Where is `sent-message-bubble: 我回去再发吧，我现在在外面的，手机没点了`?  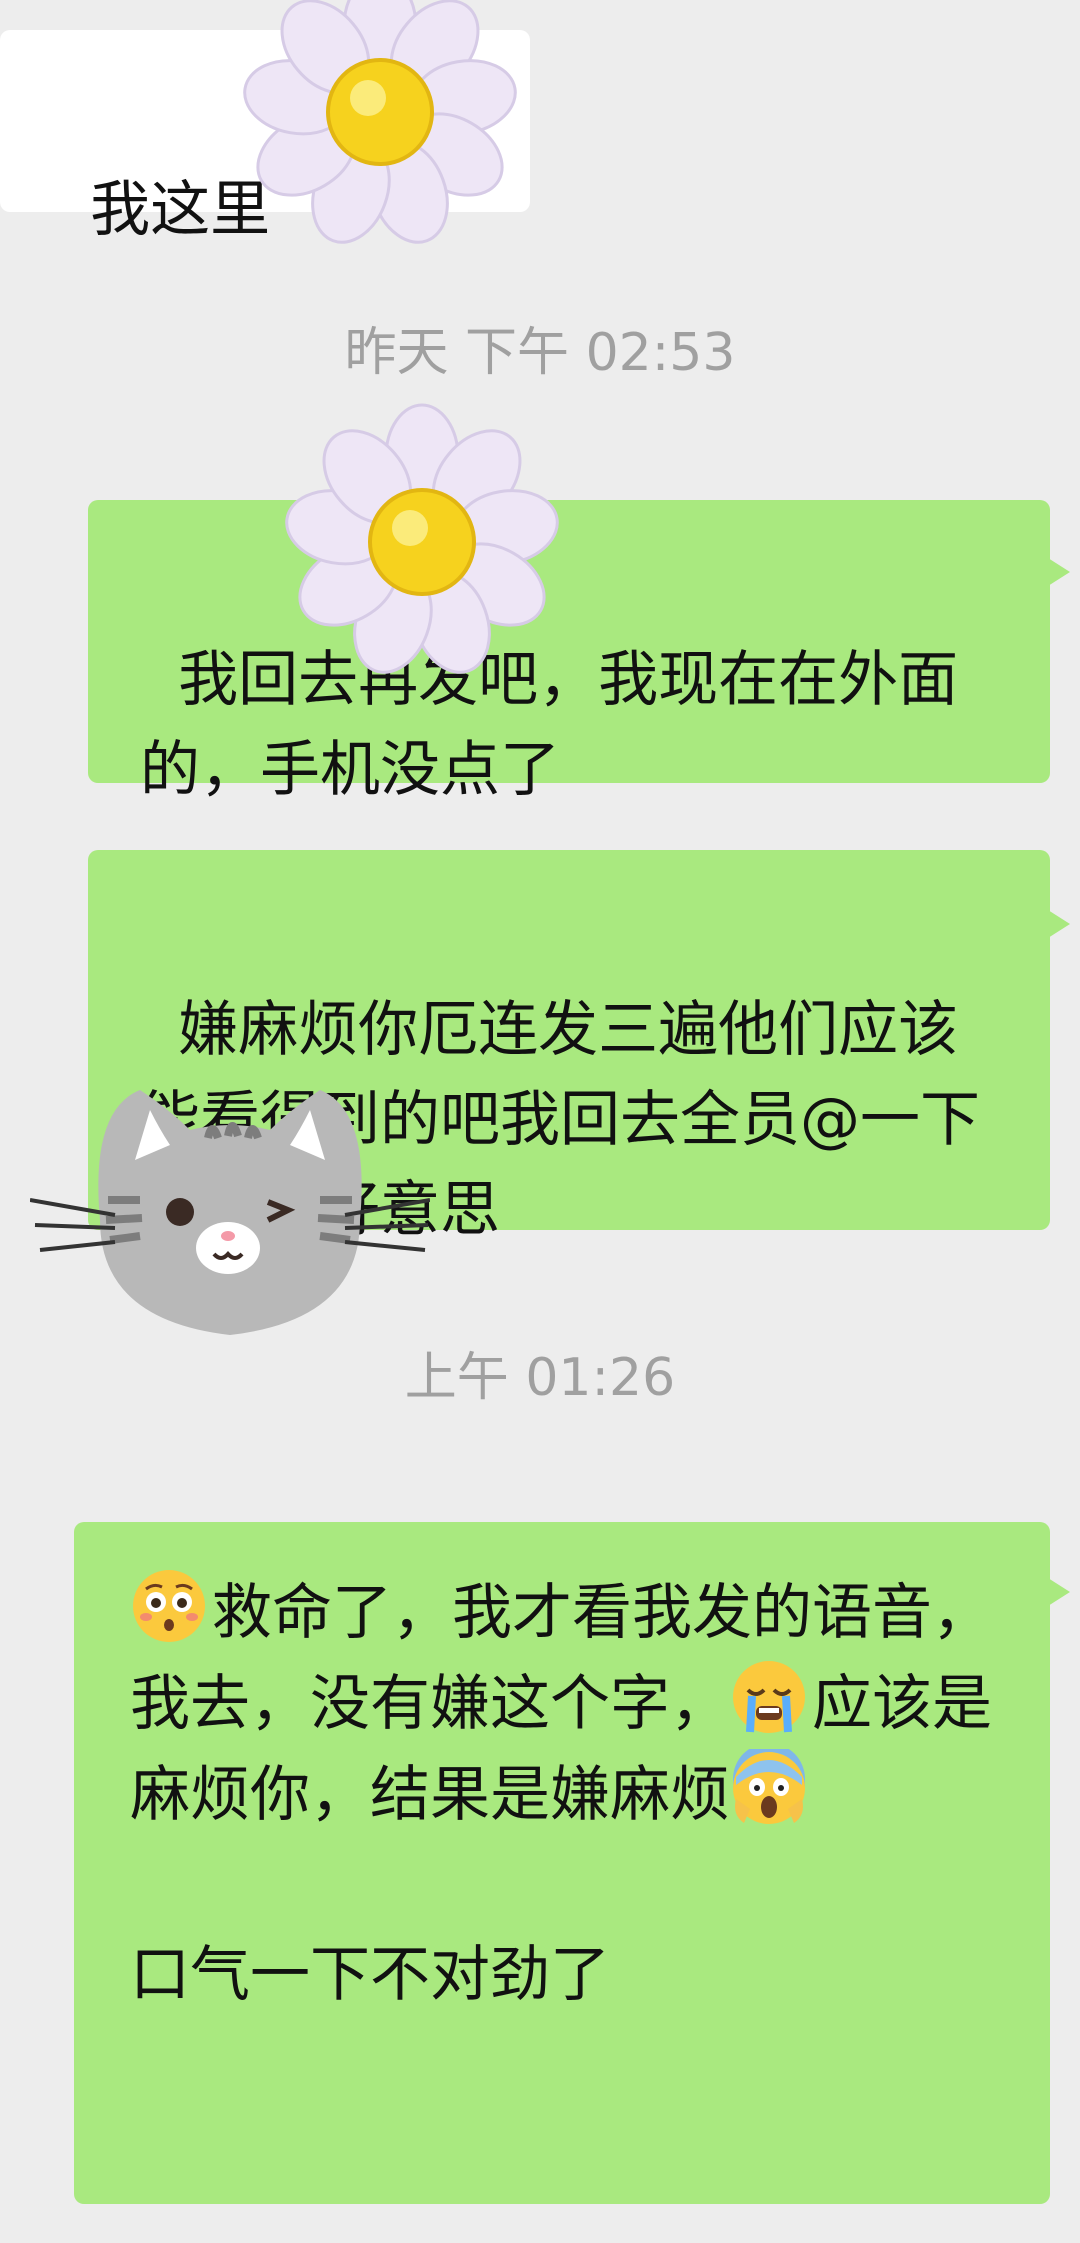 sent-message-bubble: 我回去再发吧，我现在在外面的，手机没点了 is located at coordinates (579, 652).